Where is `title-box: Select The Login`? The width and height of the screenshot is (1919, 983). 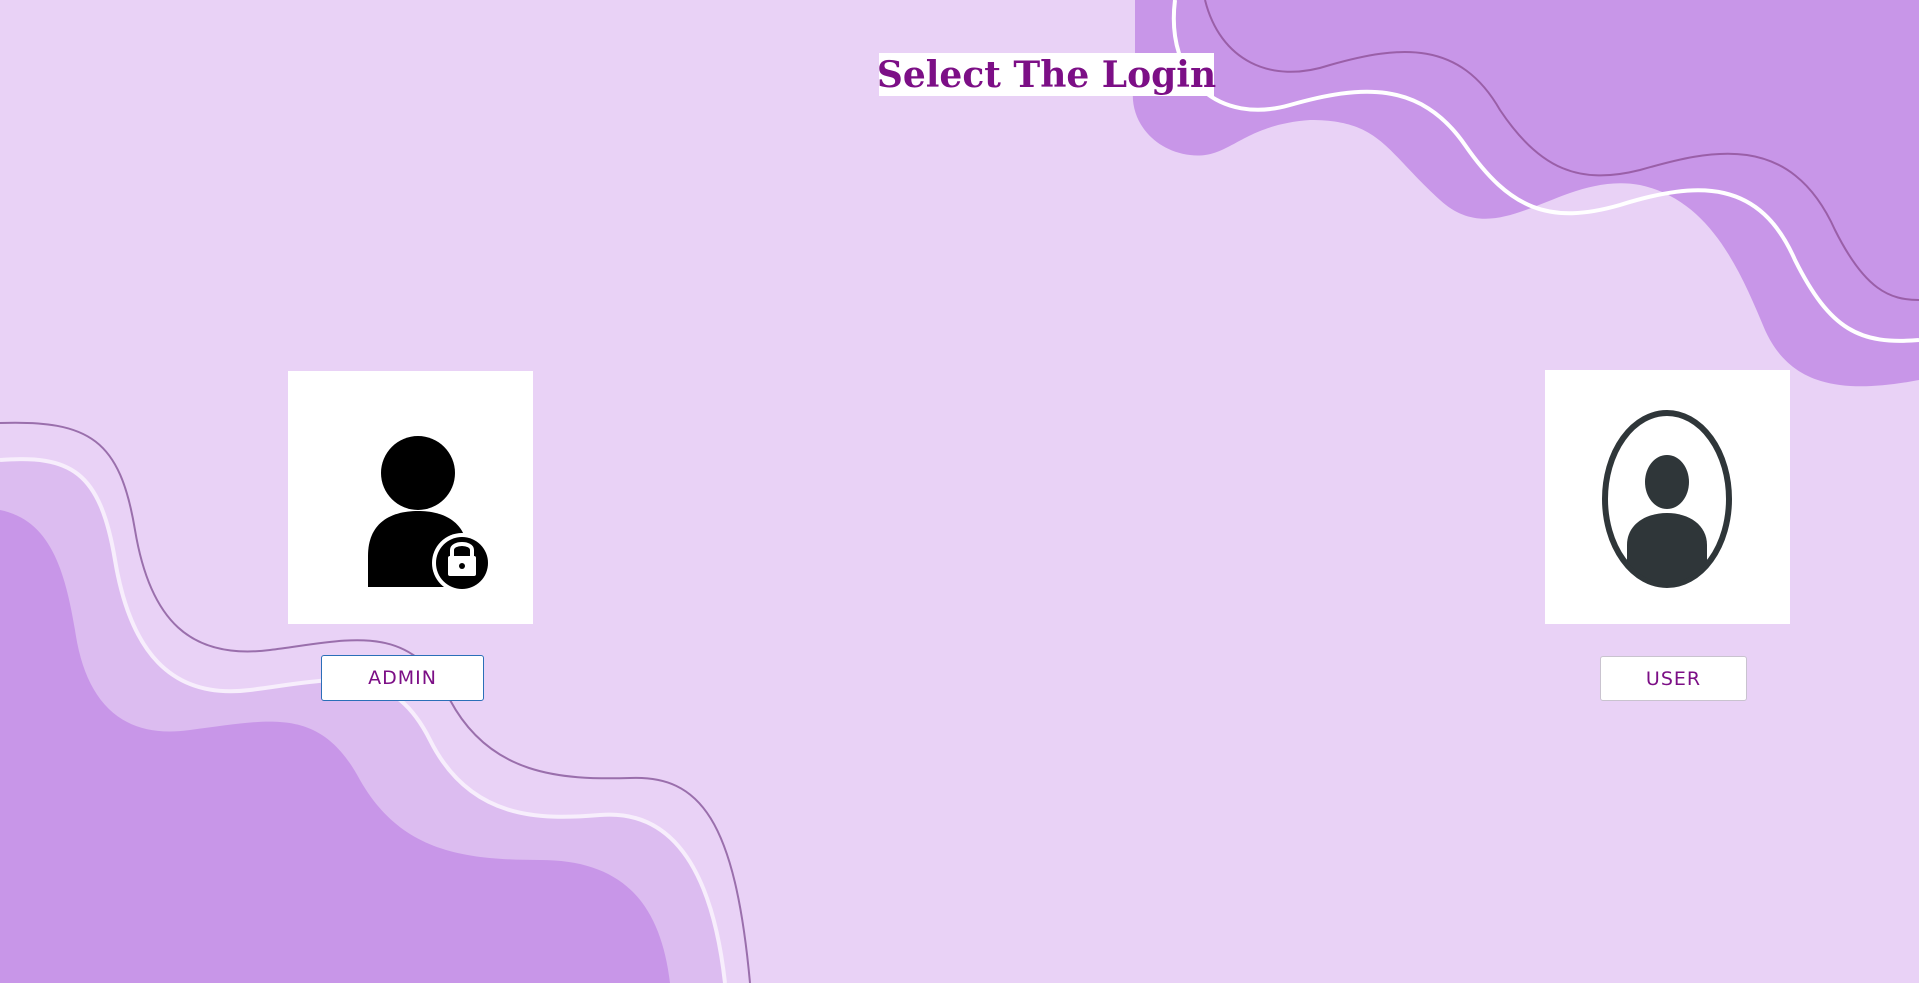
title-box: Select The Login is located at coordinates (1046, 74).